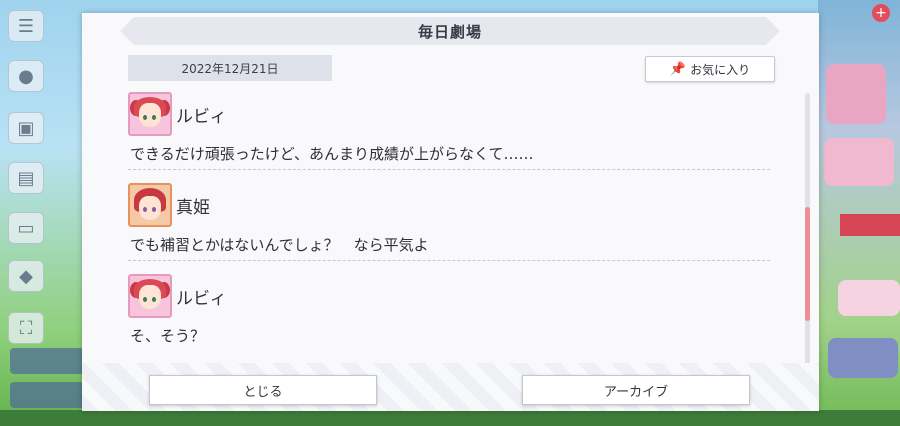  Describe the element at coordinates (26, 228) in the screenshot. I see `screen-icon: ▭` at that location.